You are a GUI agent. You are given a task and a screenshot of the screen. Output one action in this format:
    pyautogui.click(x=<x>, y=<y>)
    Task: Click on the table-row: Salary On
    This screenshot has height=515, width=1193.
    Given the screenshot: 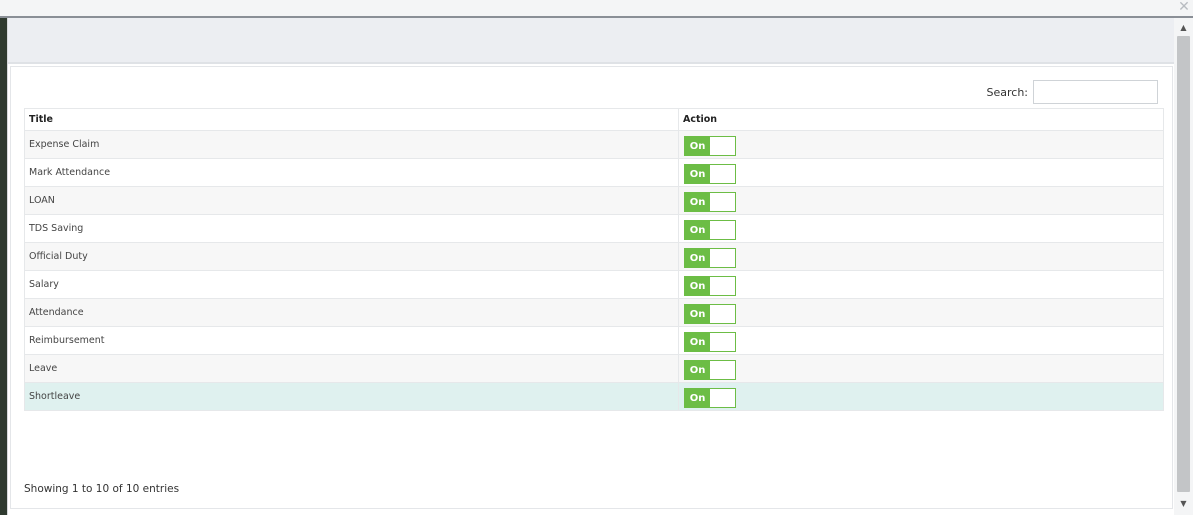 What is the action you would take?
    pyautogui.click(x=594, y=284)
    